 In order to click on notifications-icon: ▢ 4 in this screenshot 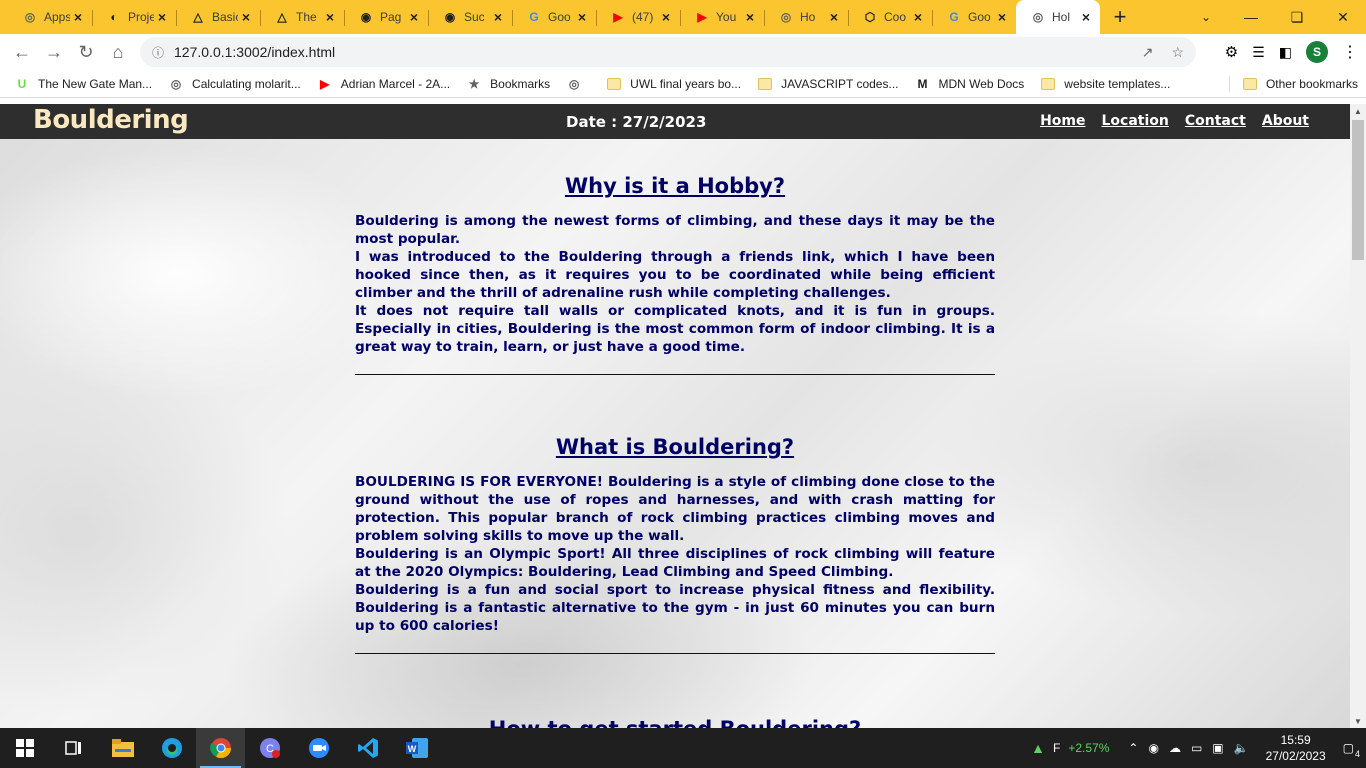, I will do `click(1351, 750)`.